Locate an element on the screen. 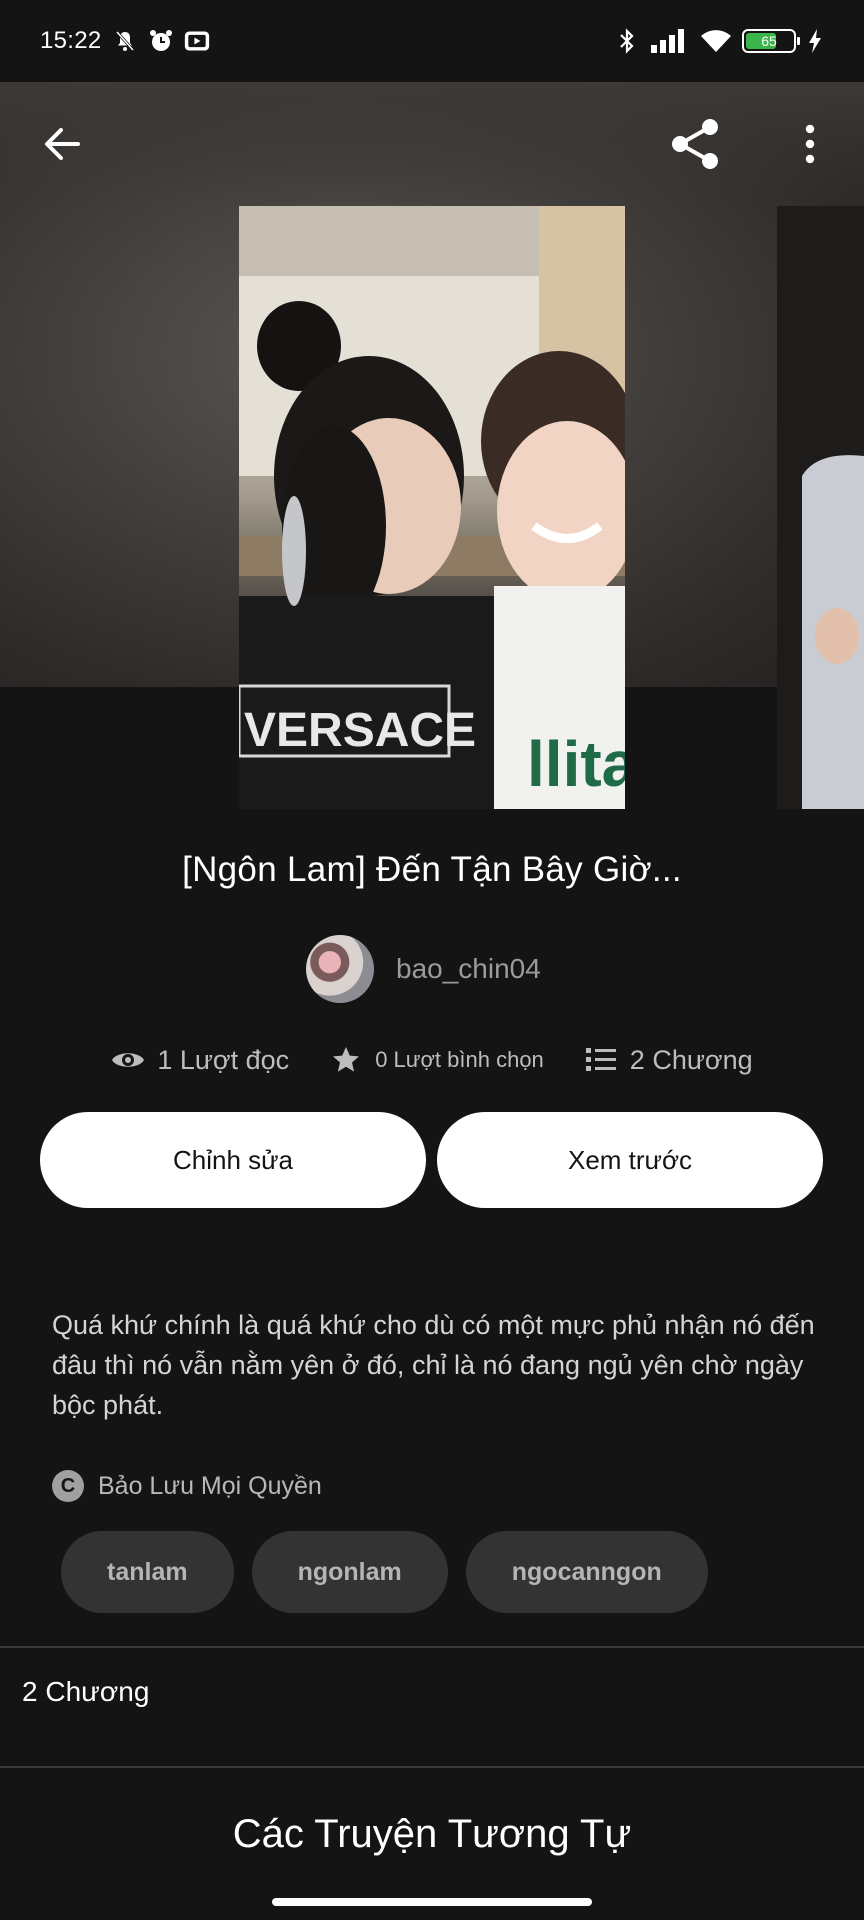 Image resolution: width=864 pixels, height=1920 pixels. preview-button: Xem trước is located at coordinates (630, 1160).